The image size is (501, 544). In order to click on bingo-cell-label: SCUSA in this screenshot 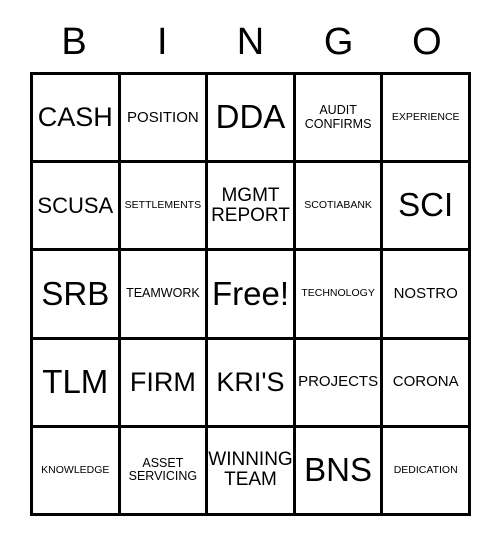, I will do `click(75, 206)`.